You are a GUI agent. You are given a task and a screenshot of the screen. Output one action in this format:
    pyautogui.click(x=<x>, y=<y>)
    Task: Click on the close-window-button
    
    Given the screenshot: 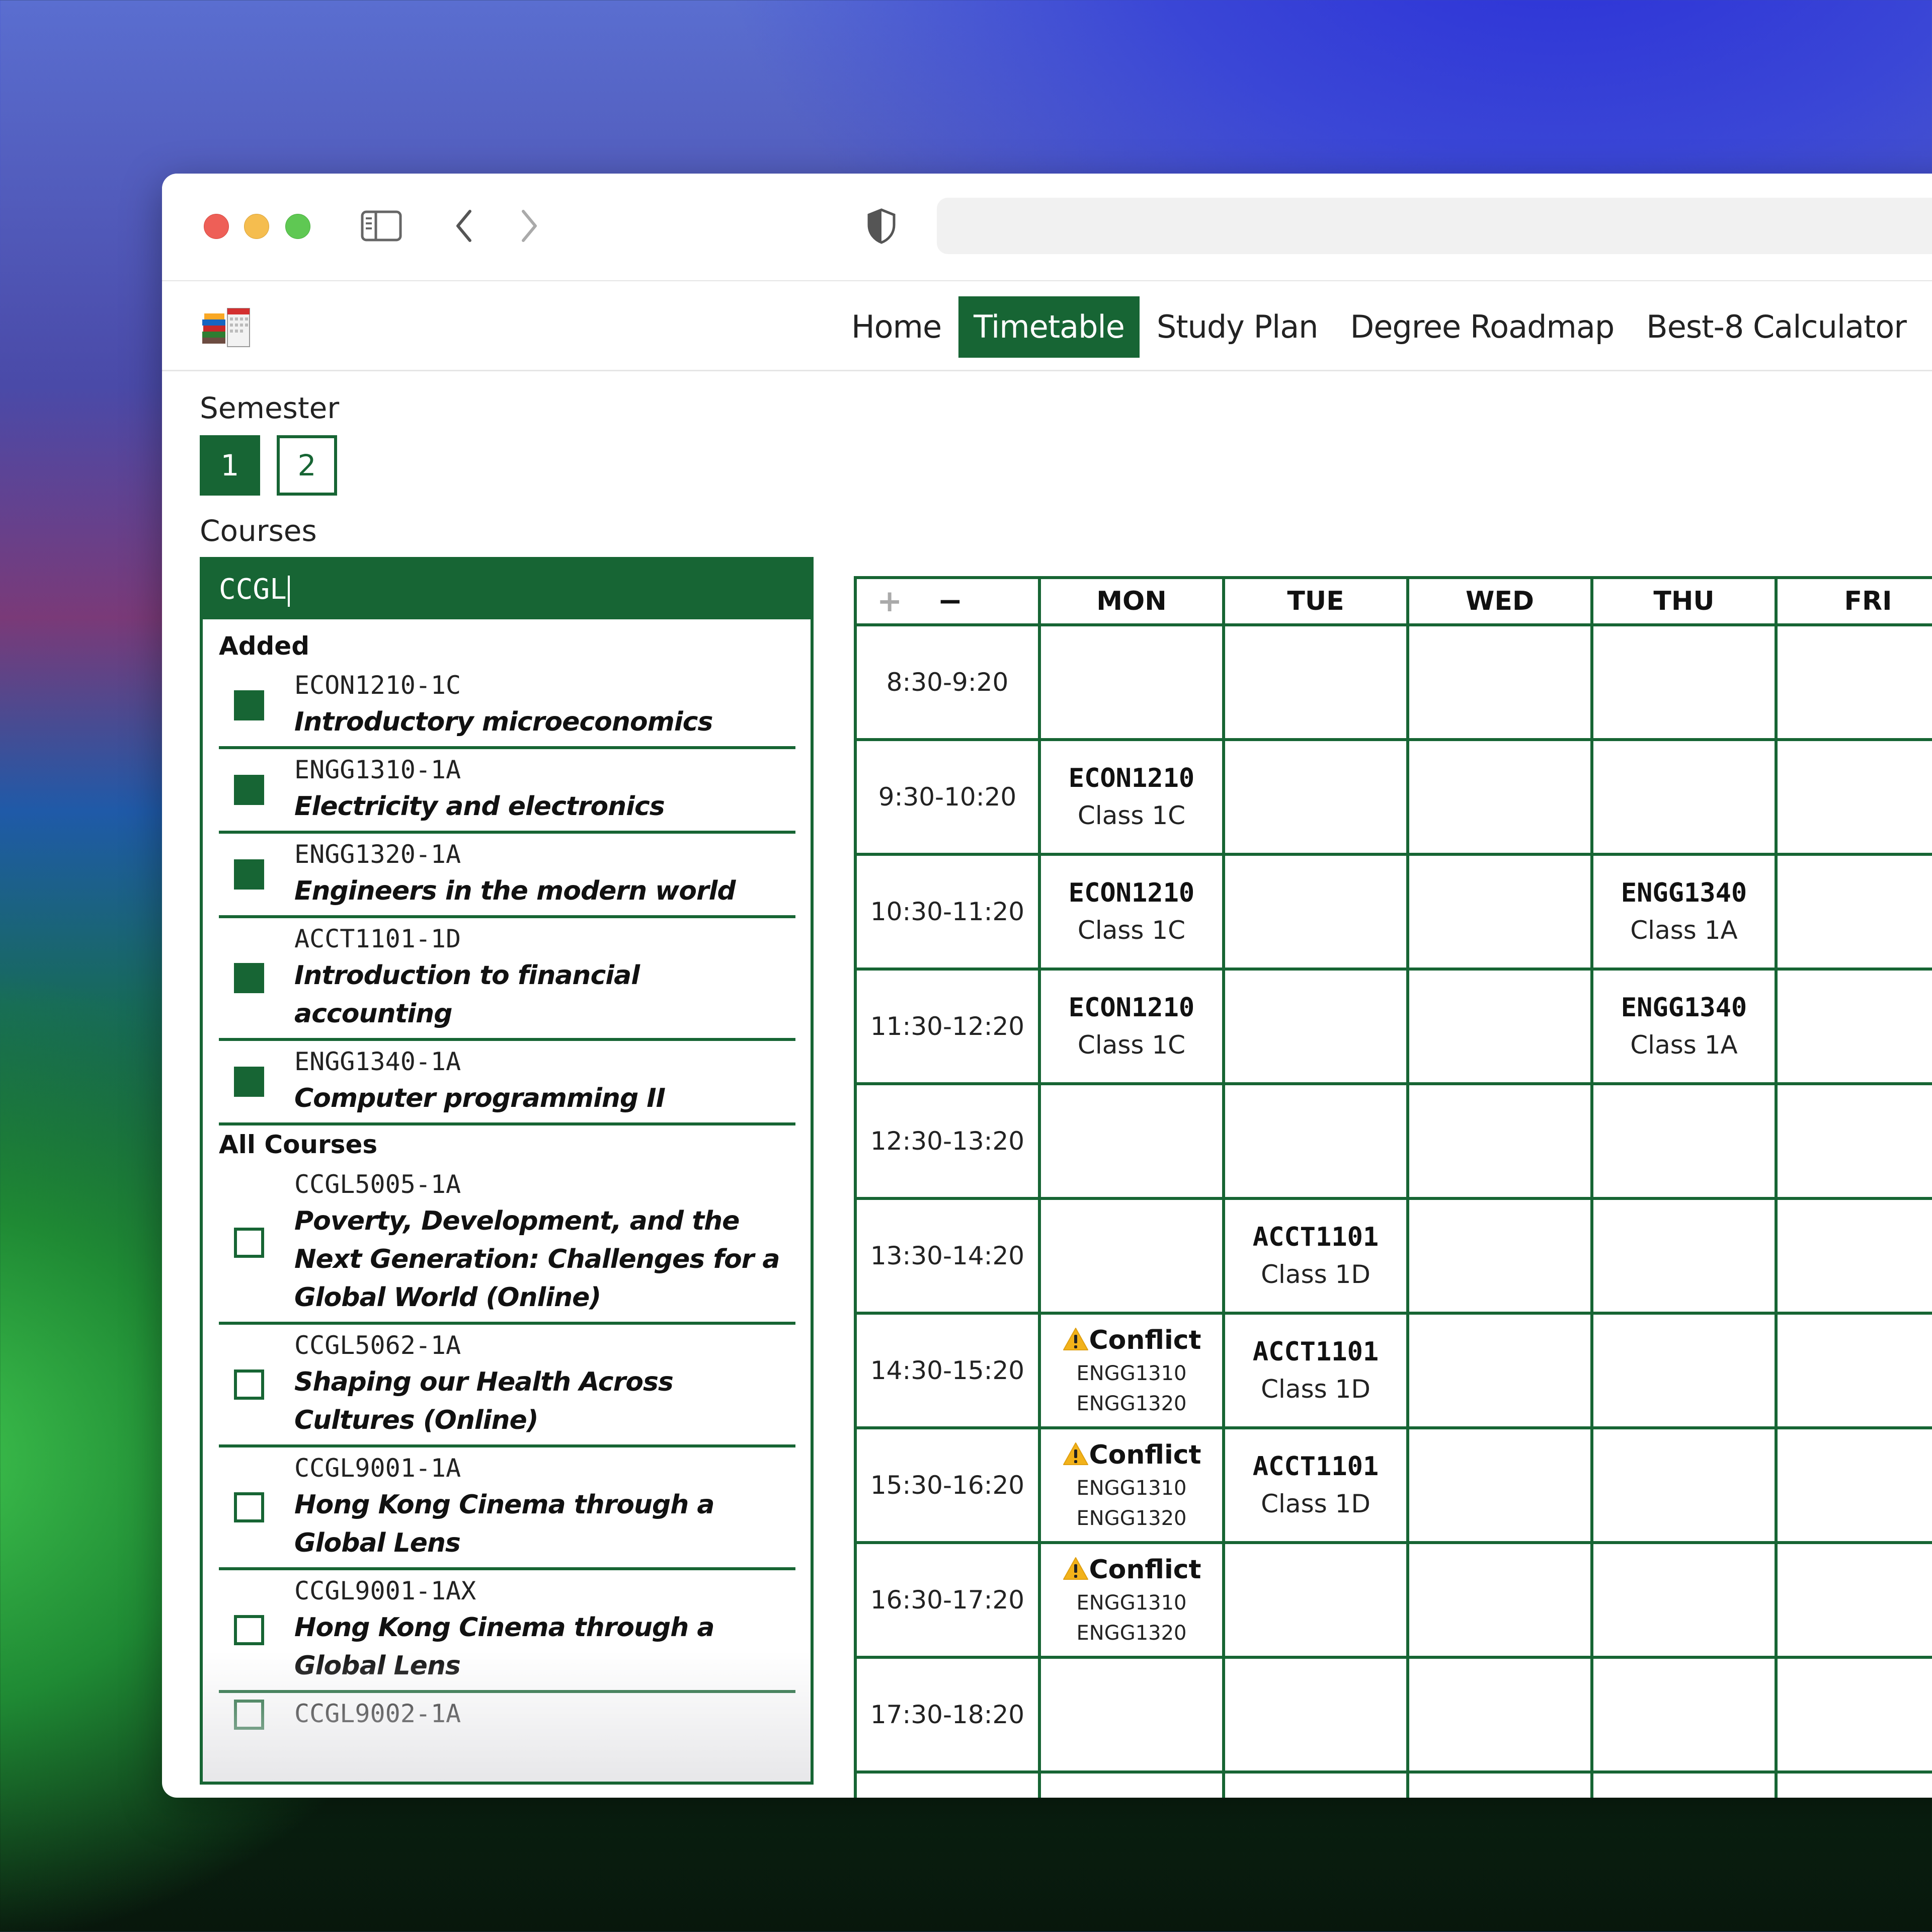 What is the action you would take?
    pyautogui.click(x=217, y=227)
    